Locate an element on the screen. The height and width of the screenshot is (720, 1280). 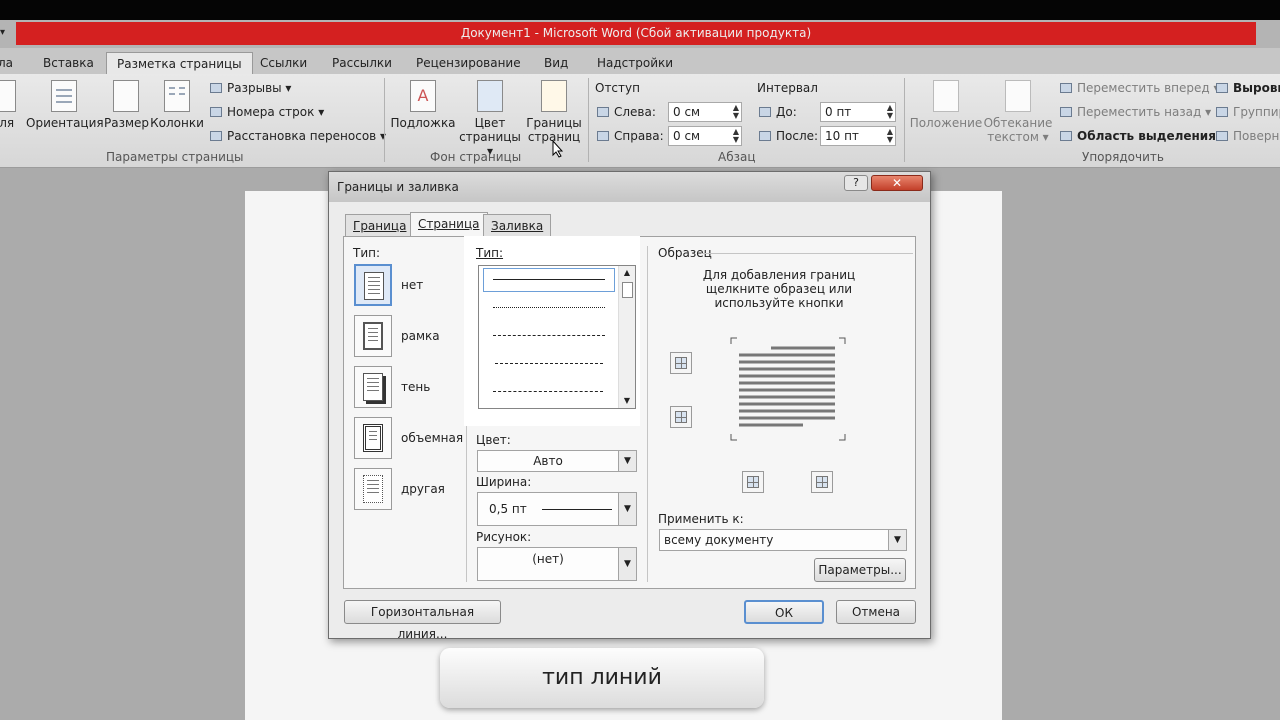
page-size-icon is located at coordinates (126, 96).